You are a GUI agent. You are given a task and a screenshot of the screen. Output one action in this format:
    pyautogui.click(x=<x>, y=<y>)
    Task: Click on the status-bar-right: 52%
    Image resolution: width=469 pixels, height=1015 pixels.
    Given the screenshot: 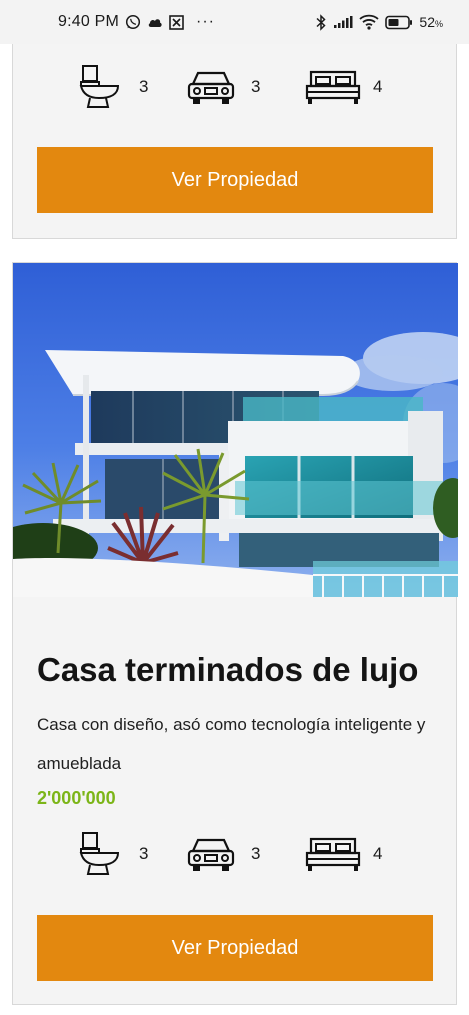 What is the action you would take?
    pyautogui.click(x=379, y=22)
    